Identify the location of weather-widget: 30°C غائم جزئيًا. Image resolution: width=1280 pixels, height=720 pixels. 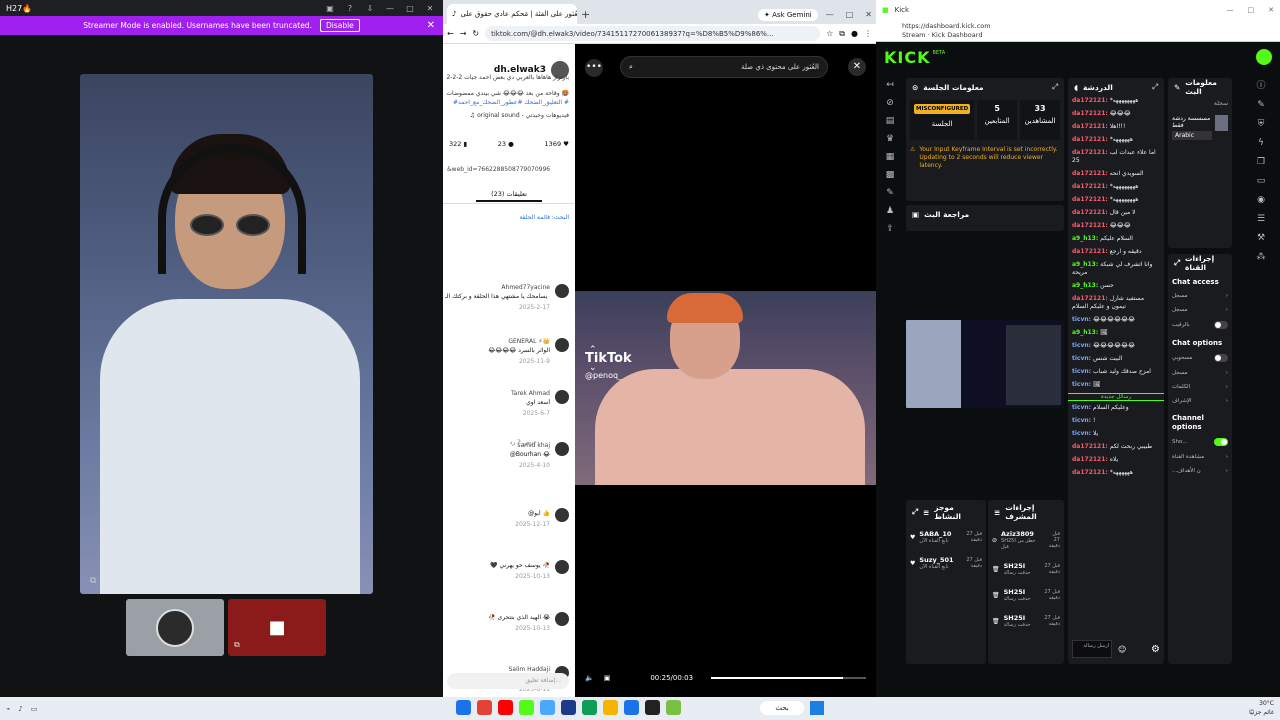
(1261, 708).